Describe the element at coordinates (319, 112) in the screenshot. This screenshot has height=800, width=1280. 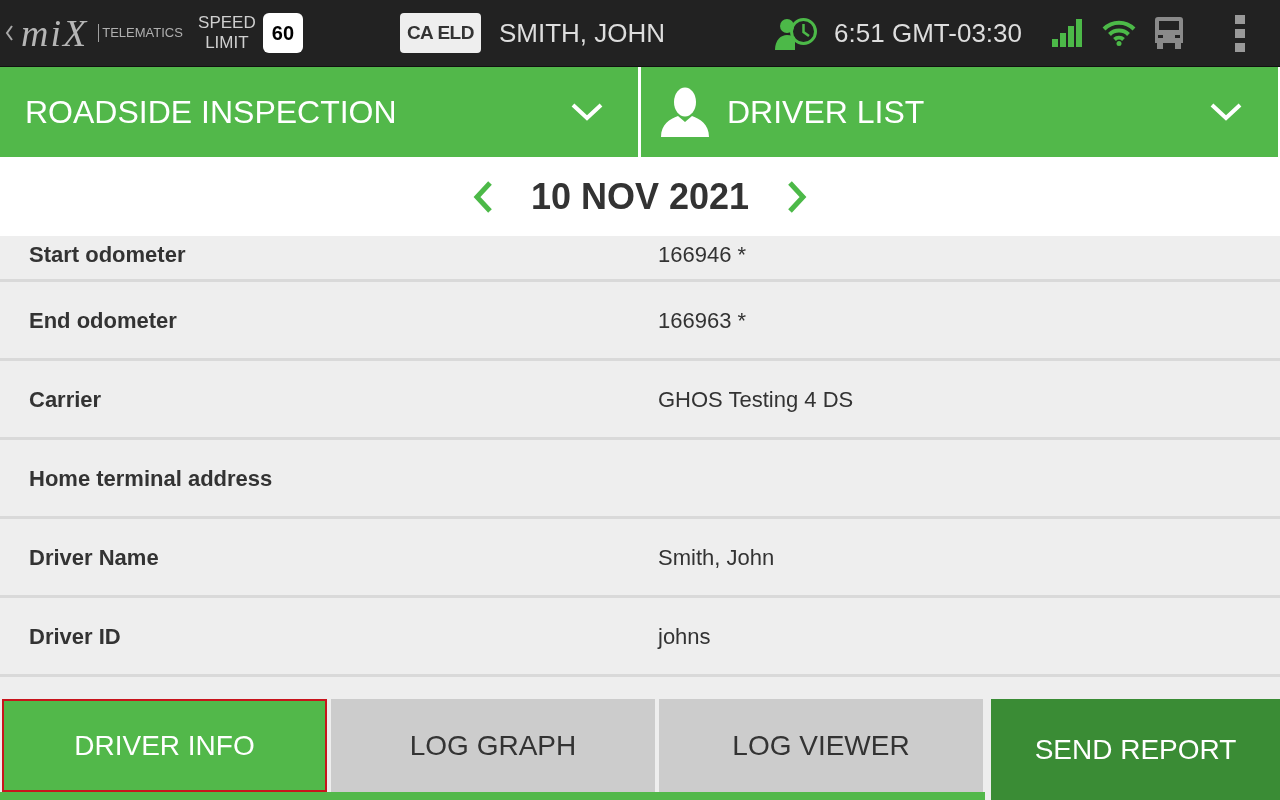
I see `dropdown: ROADSIDE INSPECTION` at that location.